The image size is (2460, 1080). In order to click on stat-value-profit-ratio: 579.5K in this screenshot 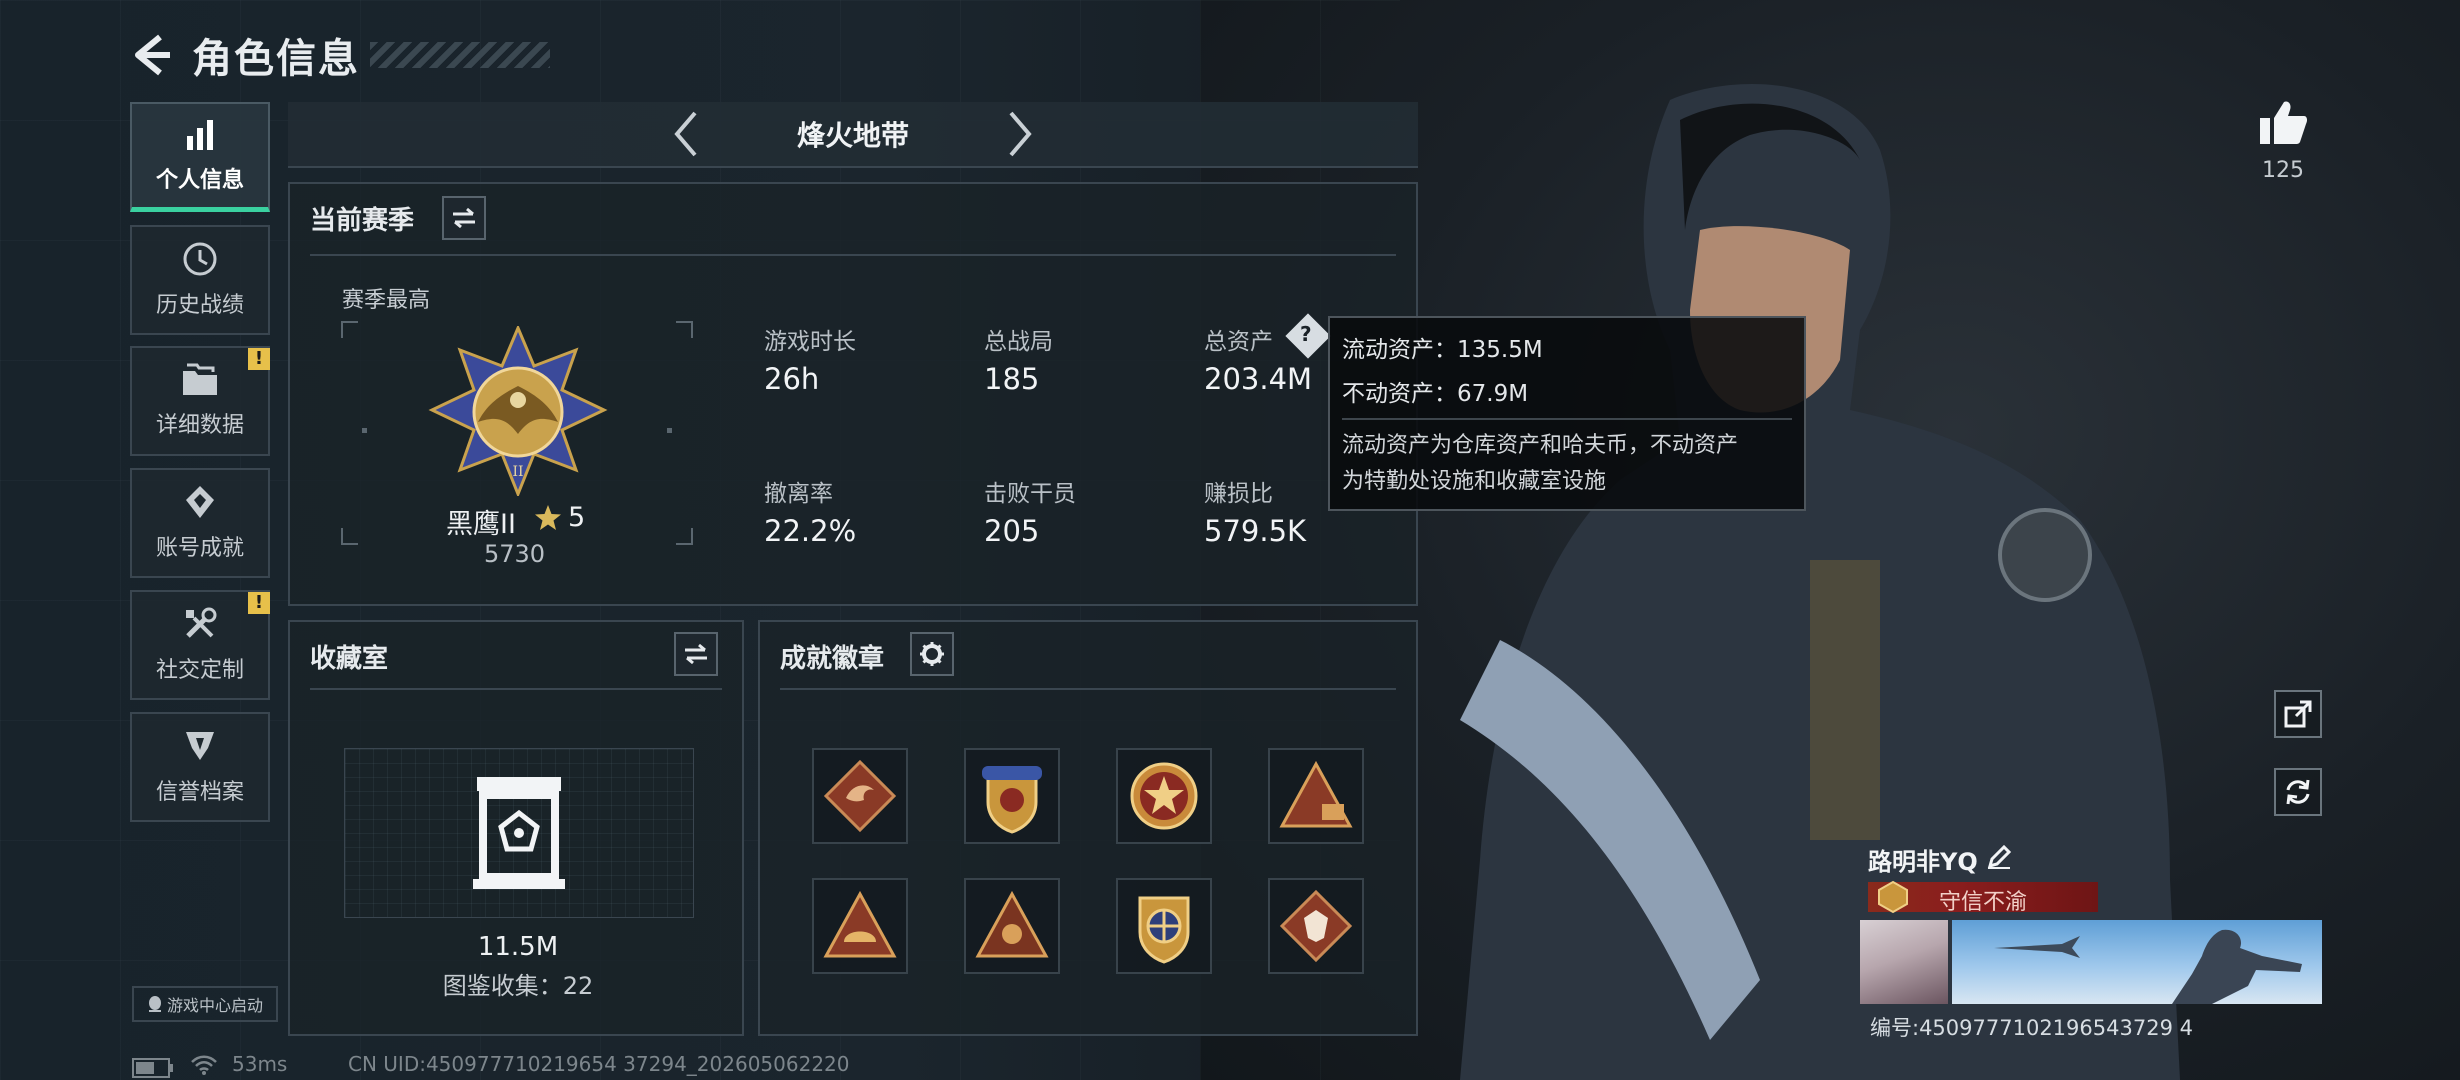, I will do `click(1255, 531)`.